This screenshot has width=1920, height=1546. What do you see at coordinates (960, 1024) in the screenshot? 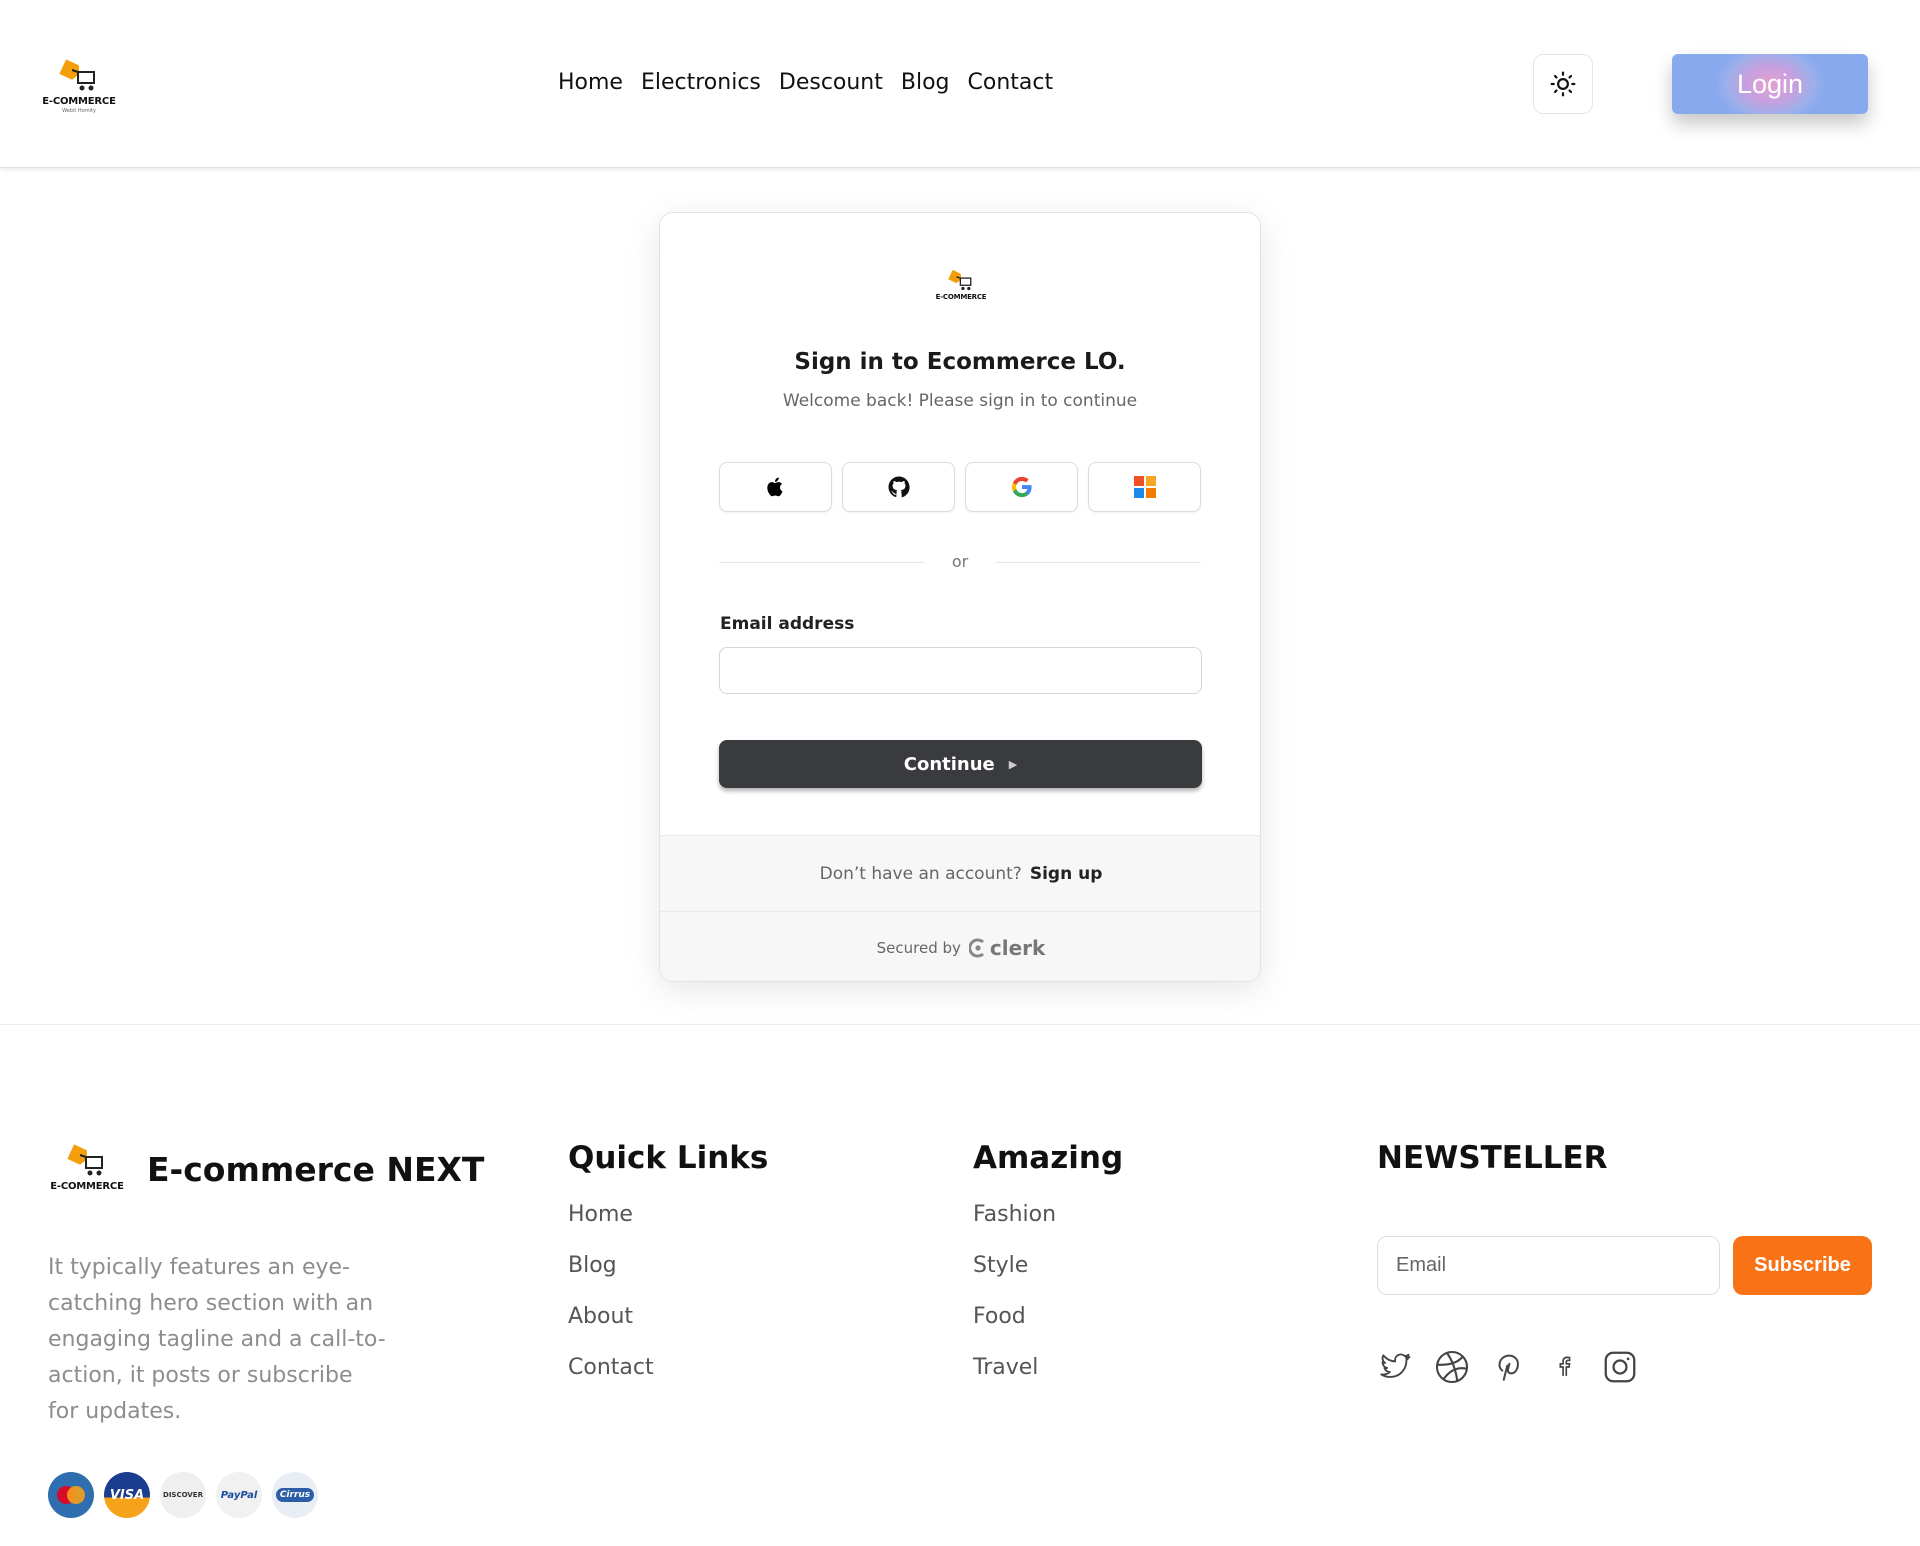
I see `footer-divider` at bounding box center [960, 1024].